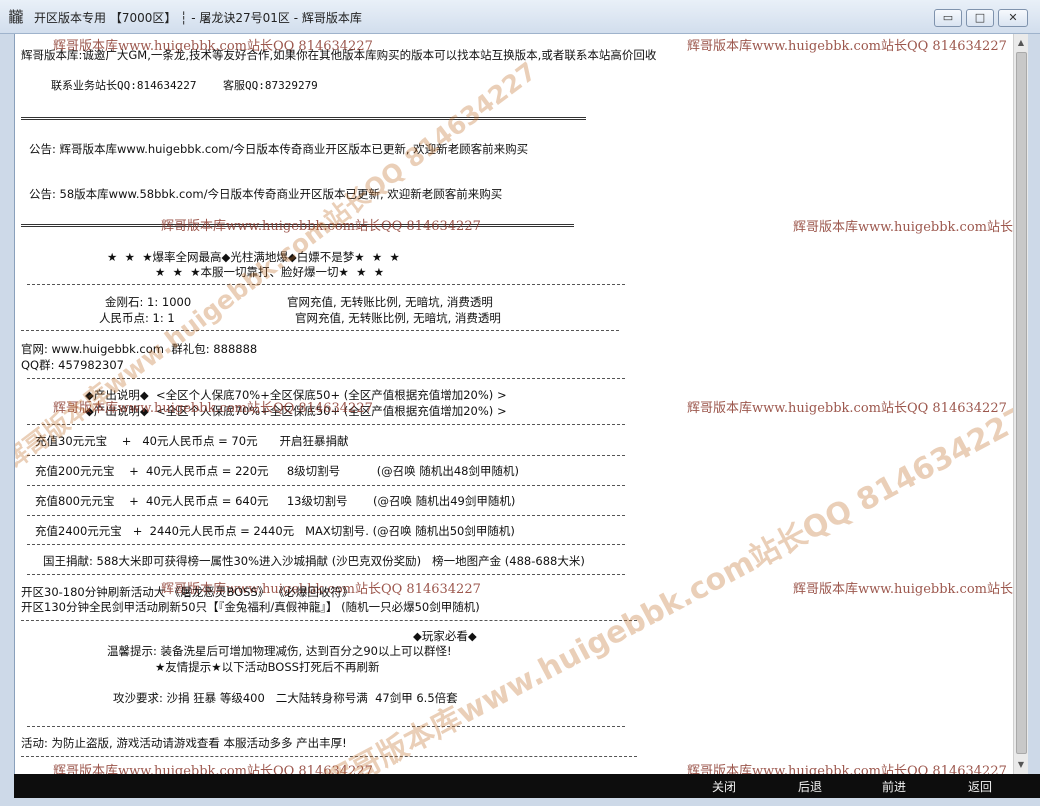 This screenshot has width=1040, height=806. Describe the element at coordinates (279, 651) in the screenshot. I see `warm-tip-text: 温馨提示: 装备洗星后可增加物理减伤, 达到百分之90以上可以群怪!` at that location.